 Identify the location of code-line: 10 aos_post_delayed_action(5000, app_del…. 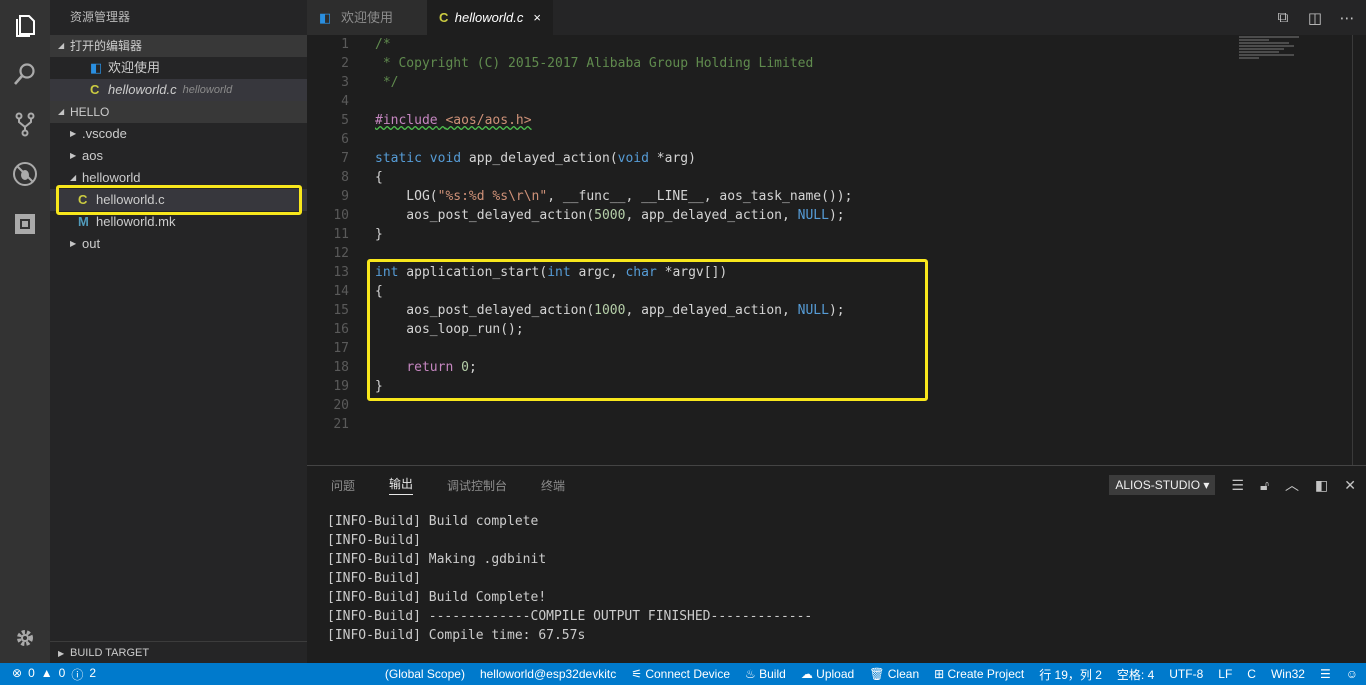
(772, 215).